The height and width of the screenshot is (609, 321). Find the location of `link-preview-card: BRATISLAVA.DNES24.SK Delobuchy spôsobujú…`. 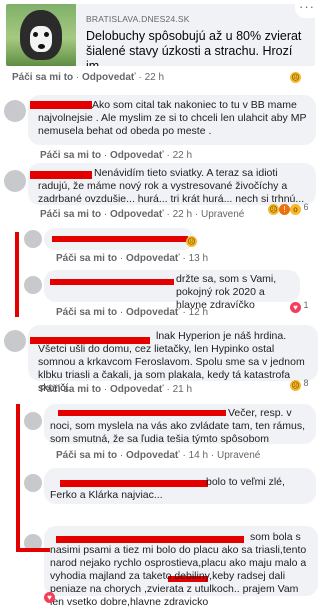

link-preview-card: BRATISLAVA.DNES24.SK Delobuchy spôsobujú… is located at coordinates (160, 35).